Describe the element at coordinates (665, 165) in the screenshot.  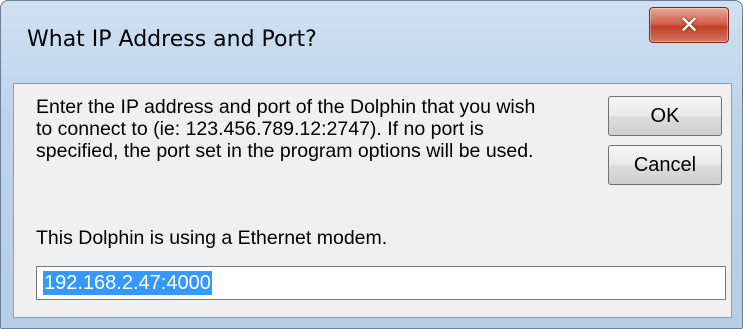
I see `cancel-button: Cancel` at that location.